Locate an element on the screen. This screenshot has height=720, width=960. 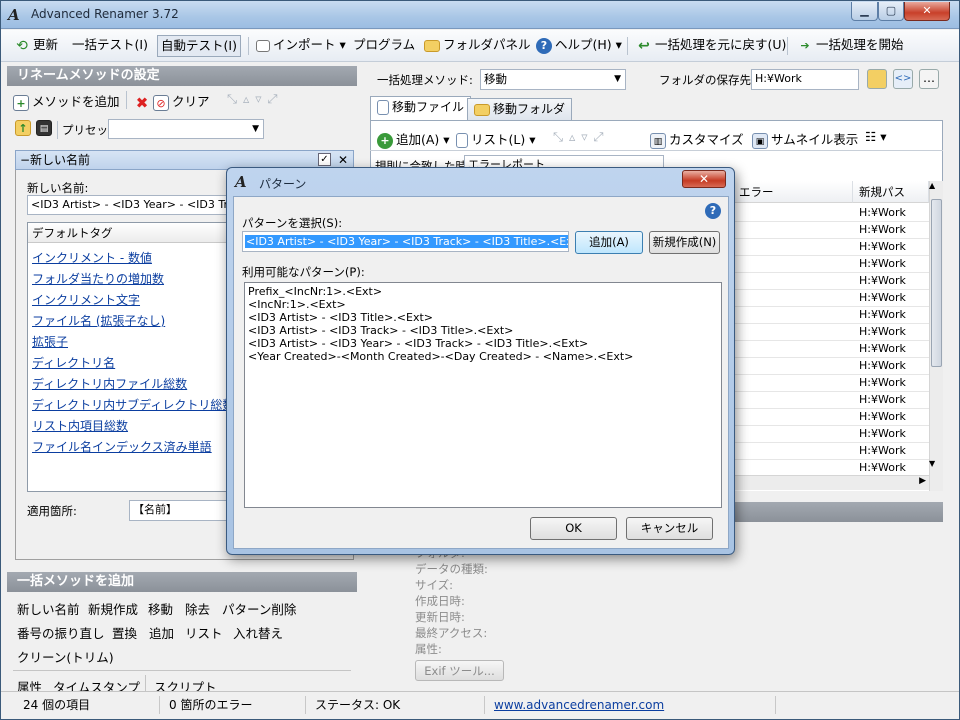
file-property-label: データの種類: is located at coordinates (451, 569).